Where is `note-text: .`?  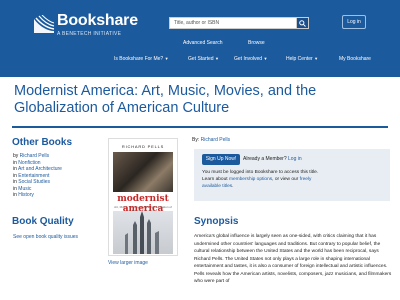 note-text: . is located at coordinates (233, 186).